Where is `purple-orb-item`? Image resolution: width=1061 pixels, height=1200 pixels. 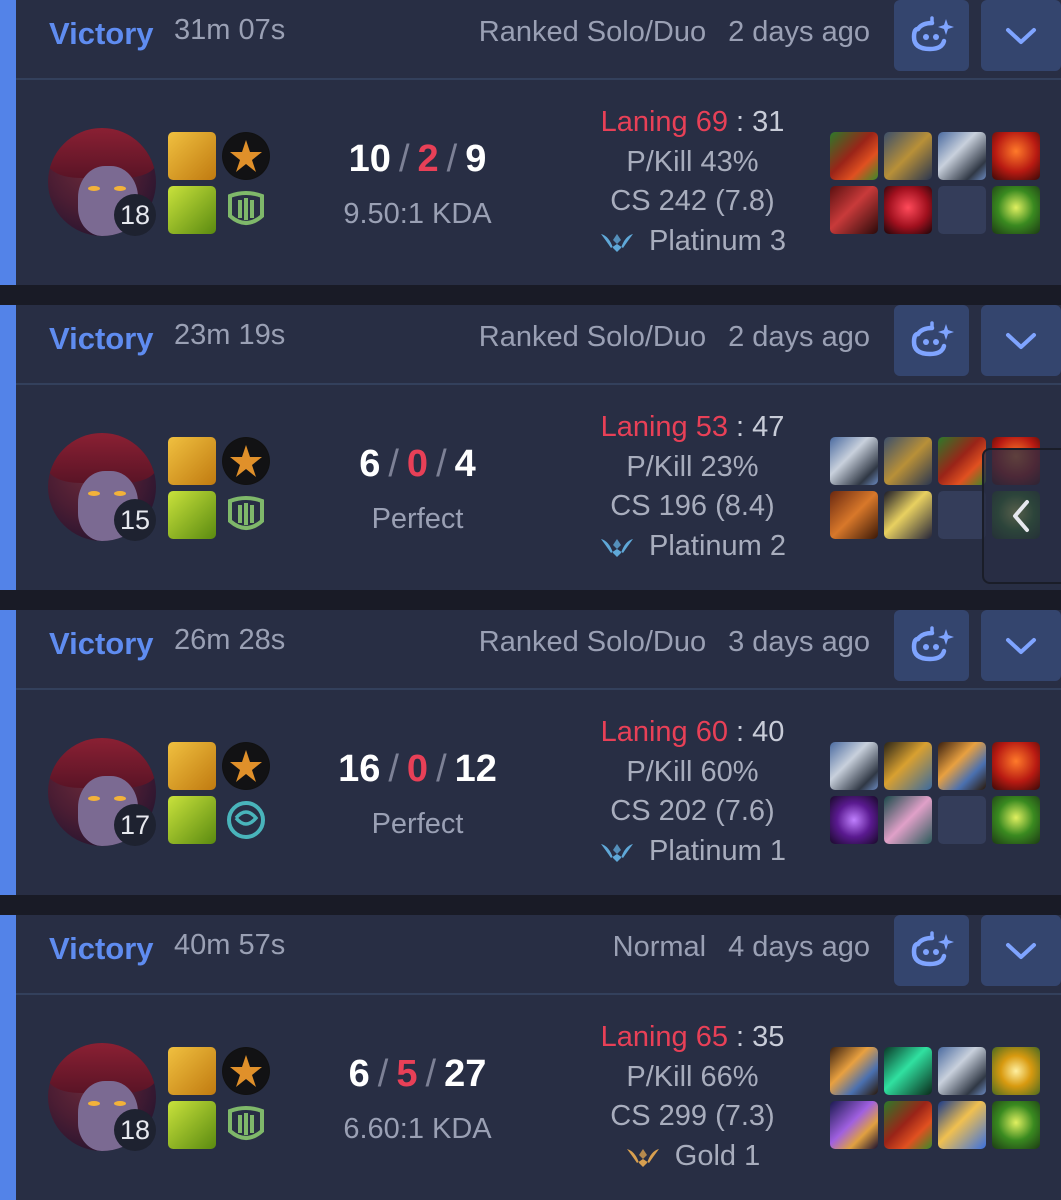 purple-orb-item is located at coordinates (854, 820).